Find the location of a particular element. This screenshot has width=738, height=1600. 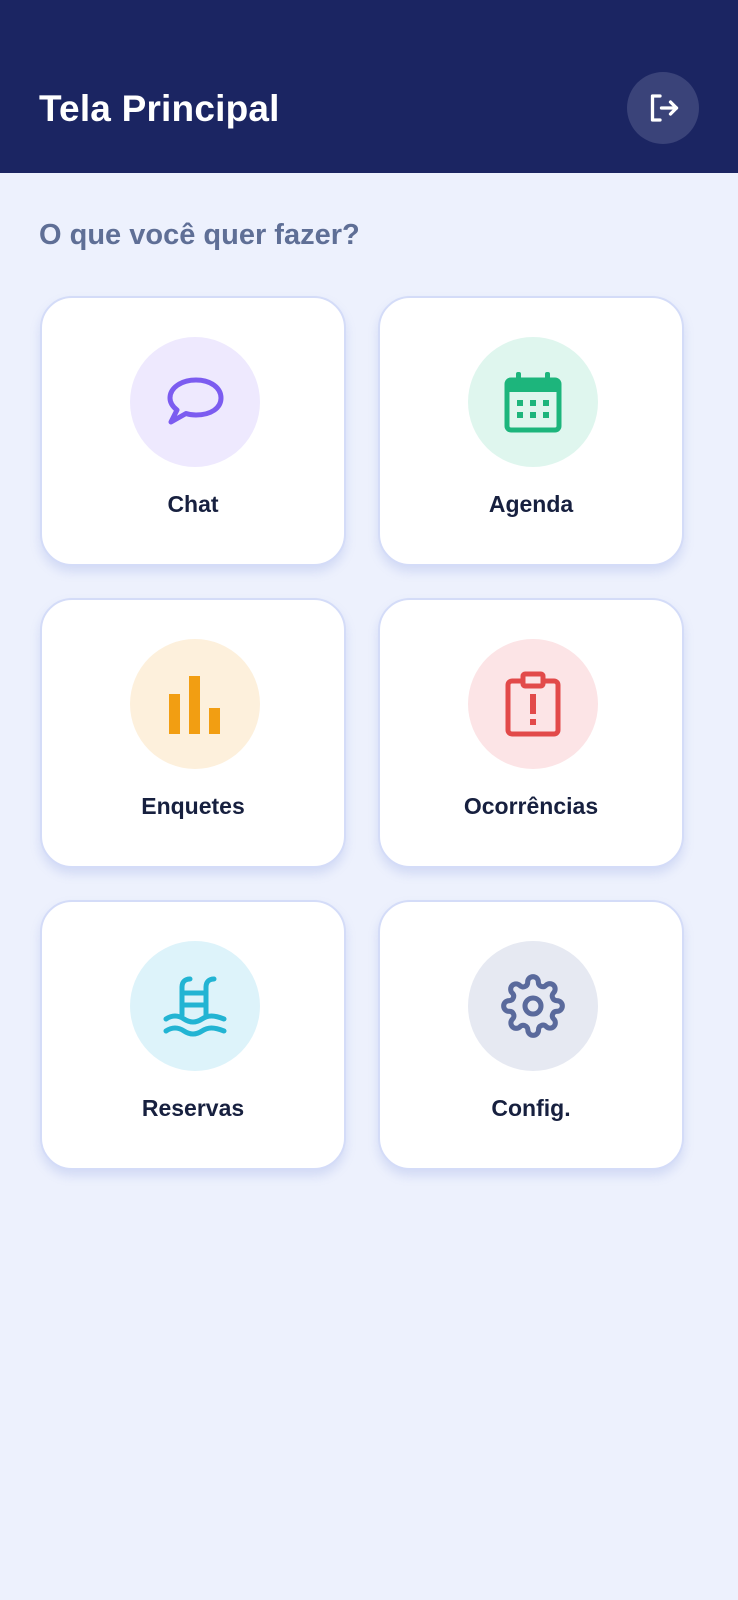

alert-clipboard-icon is located at coordinates (533, 704).